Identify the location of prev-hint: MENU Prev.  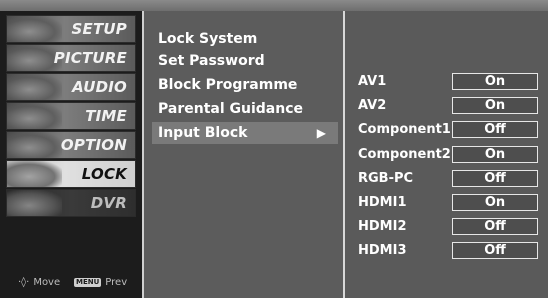
(100, 282).